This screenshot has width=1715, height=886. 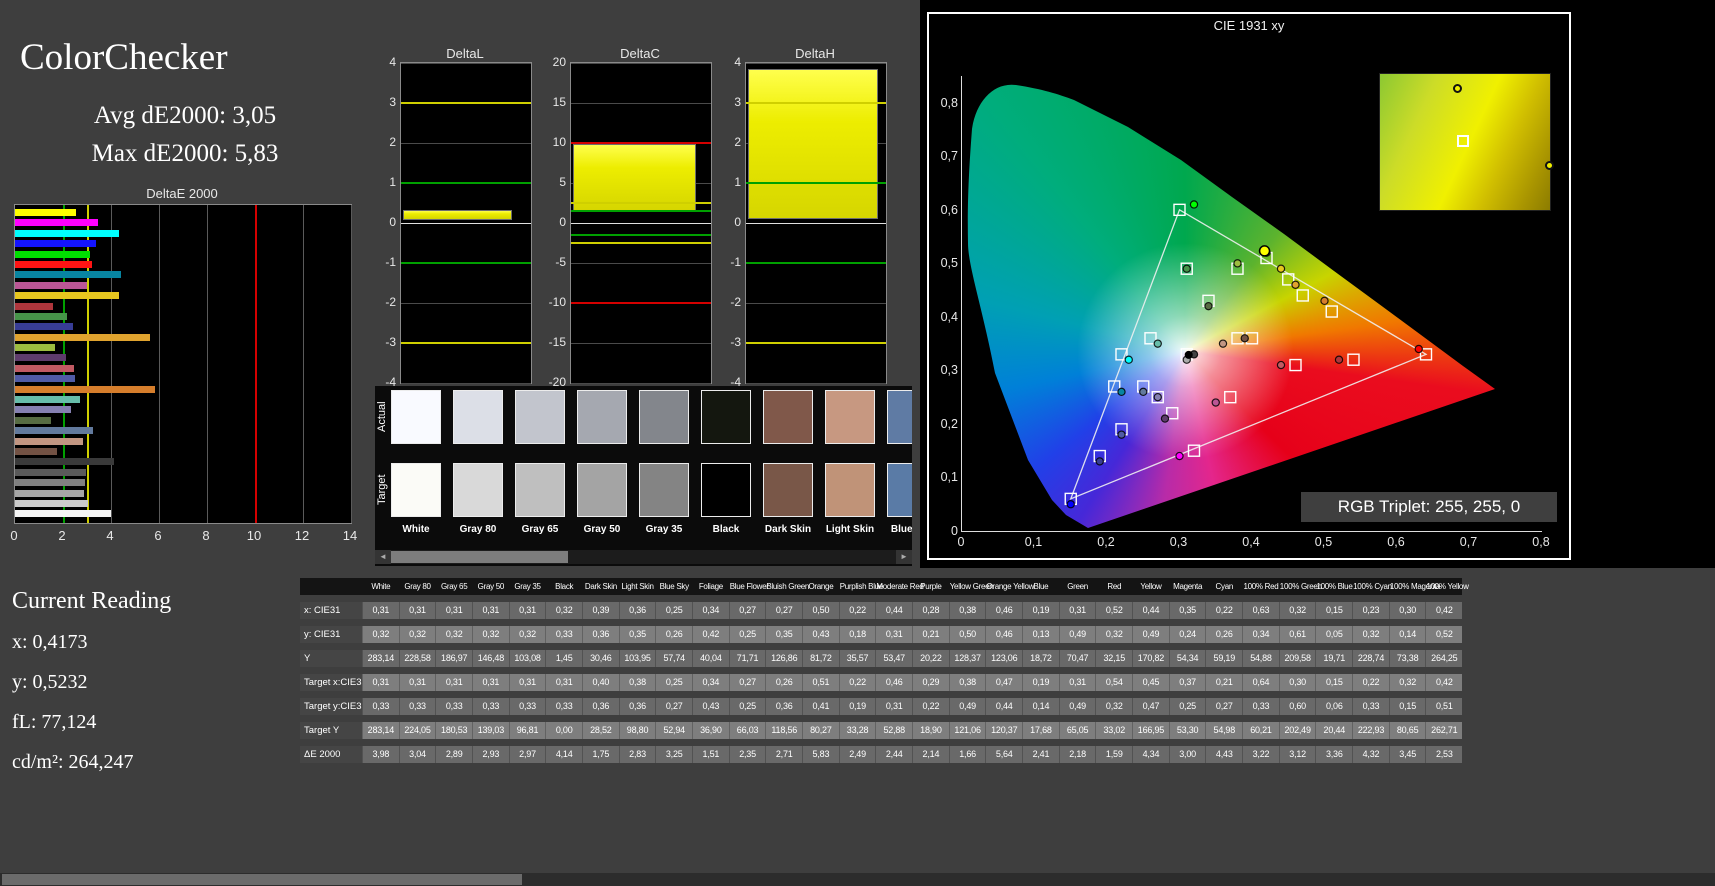 What do you see at coordinates (710, 754) in the screenshot?
I see `table-cell: 1,51` at bounding box center [710, 754].